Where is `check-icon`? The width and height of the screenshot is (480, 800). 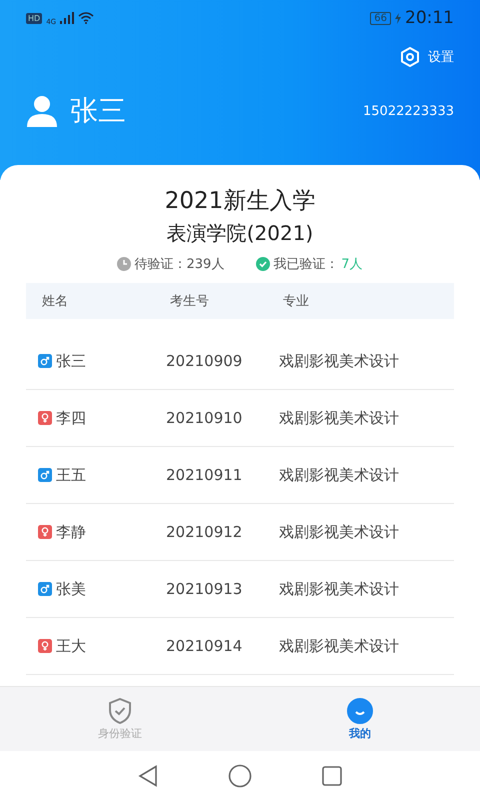
check-icon is located at coordinates (263, 264).